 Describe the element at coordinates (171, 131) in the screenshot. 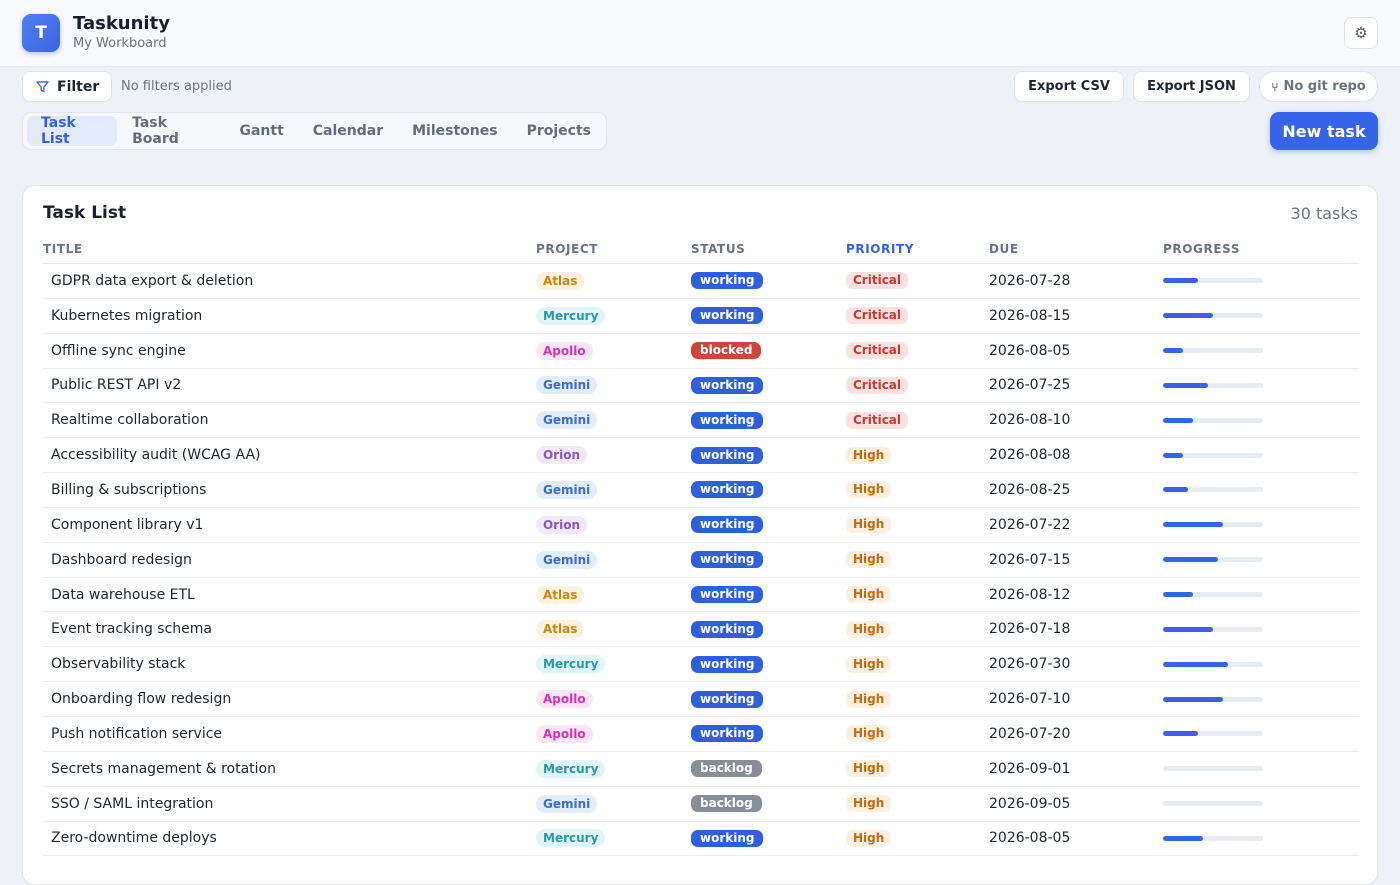

I see `tab-task-board: Task Board` at that location.